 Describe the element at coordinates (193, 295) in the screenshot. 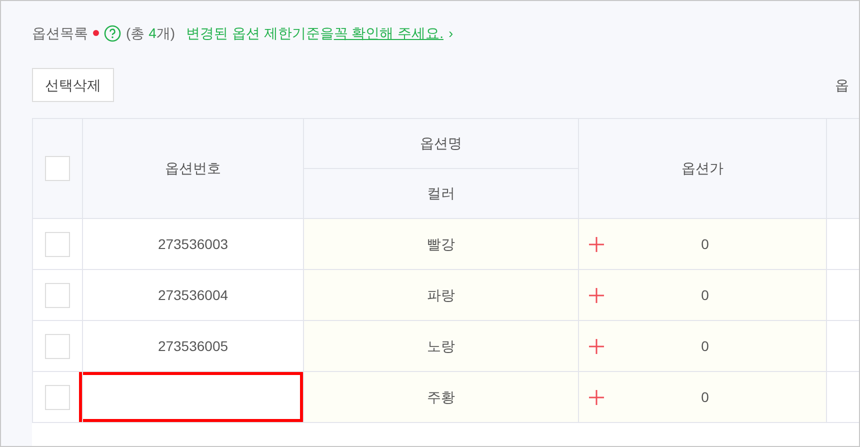

I see `table-cell-text: 273536004` at that location.